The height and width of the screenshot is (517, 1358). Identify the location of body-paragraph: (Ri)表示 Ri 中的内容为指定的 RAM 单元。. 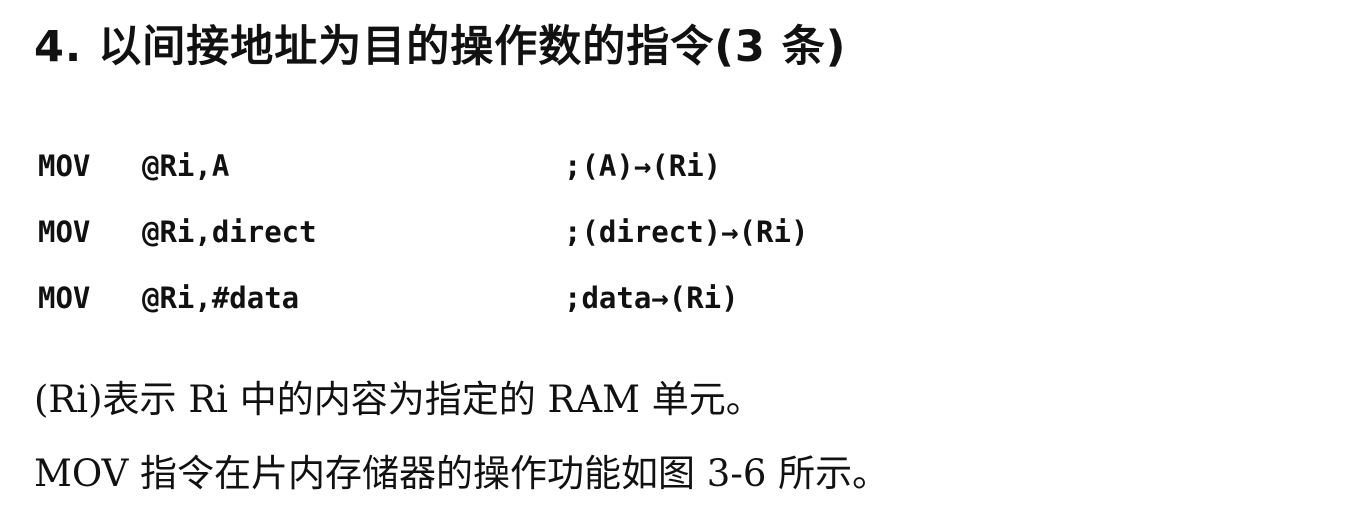
(398, 399).